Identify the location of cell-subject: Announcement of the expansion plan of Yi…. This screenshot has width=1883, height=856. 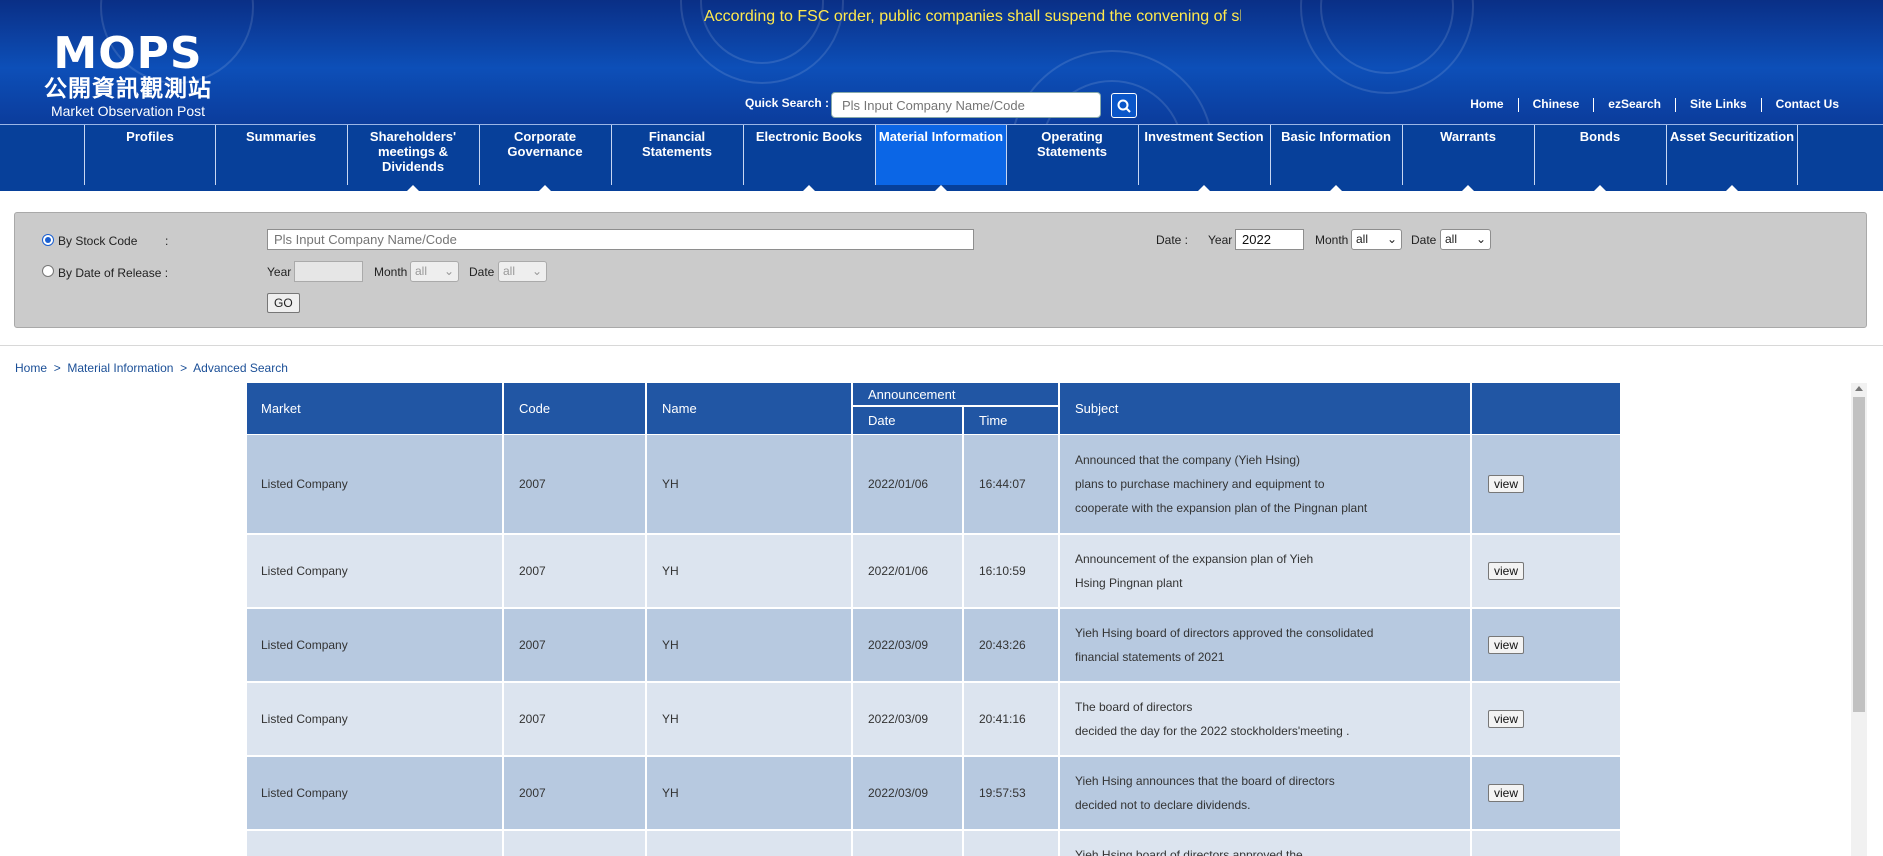
(1266, 571).